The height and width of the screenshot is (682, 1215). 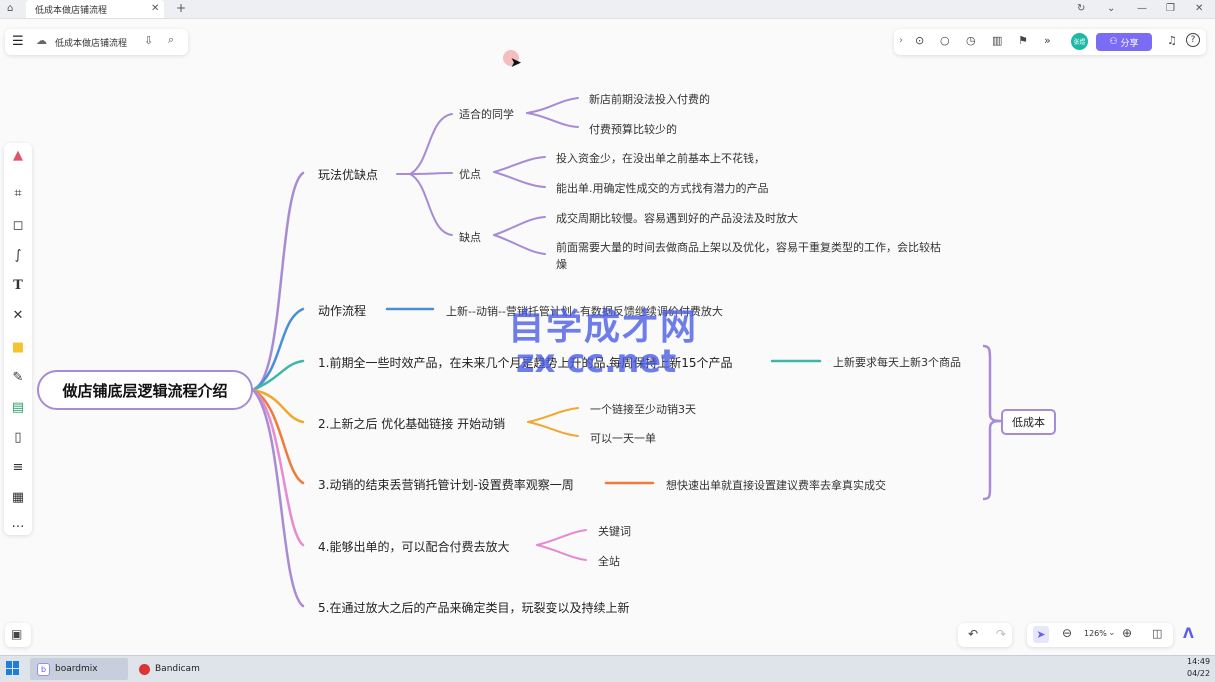 What do you see at coordinates (561, 264) in the screenshot?
I see `leaf-cons-2-line2: 燥` at bounding box center [561, 264].